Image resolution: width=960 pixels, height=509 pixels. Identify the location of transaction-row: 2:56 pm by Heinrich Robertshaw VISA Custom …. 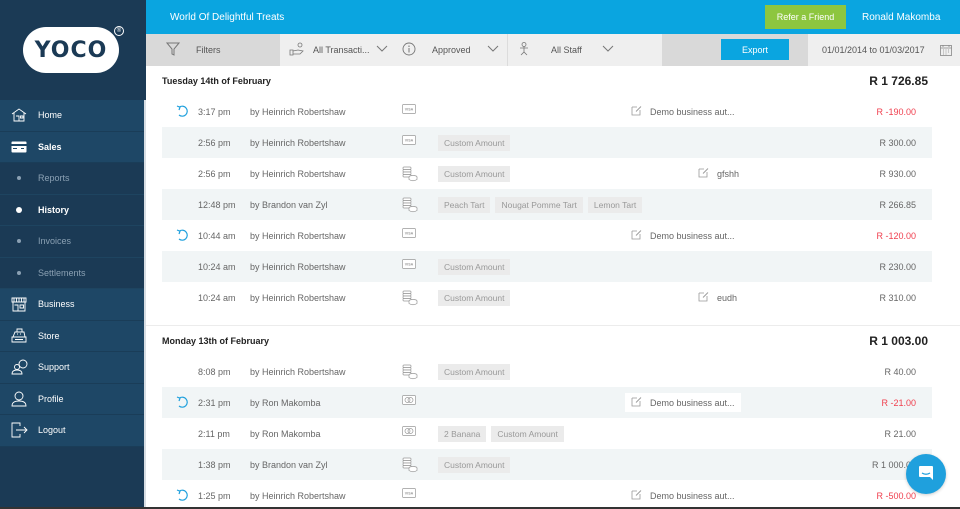
(547, 142).